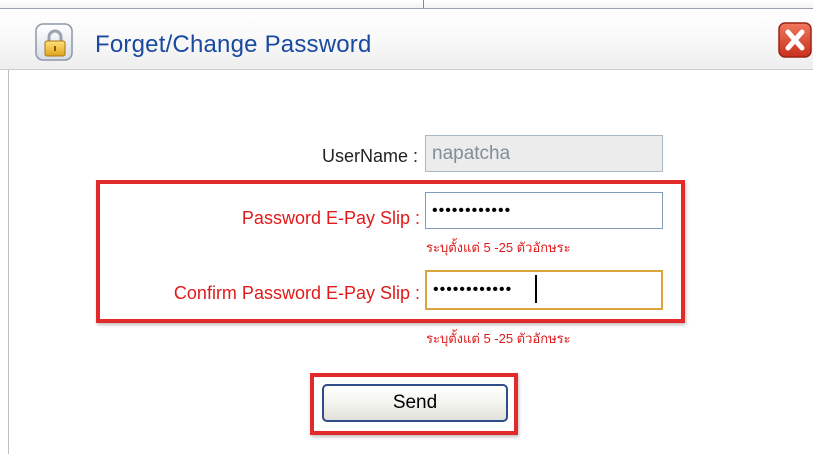 The image size is (813, 454). I want to click on close-icon, so click(795, 40).